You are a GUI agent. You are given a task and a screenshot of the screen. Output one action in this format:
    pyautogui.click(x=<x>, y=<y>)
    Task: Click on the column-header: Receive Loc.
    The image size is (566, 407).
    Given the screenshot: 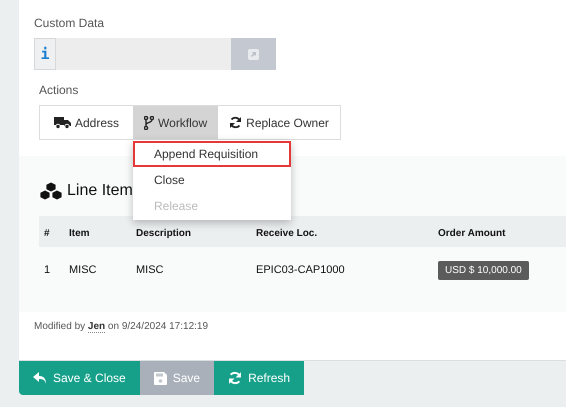 What is the action you would take?
    pyautogui.click(x=342, y=231)
    